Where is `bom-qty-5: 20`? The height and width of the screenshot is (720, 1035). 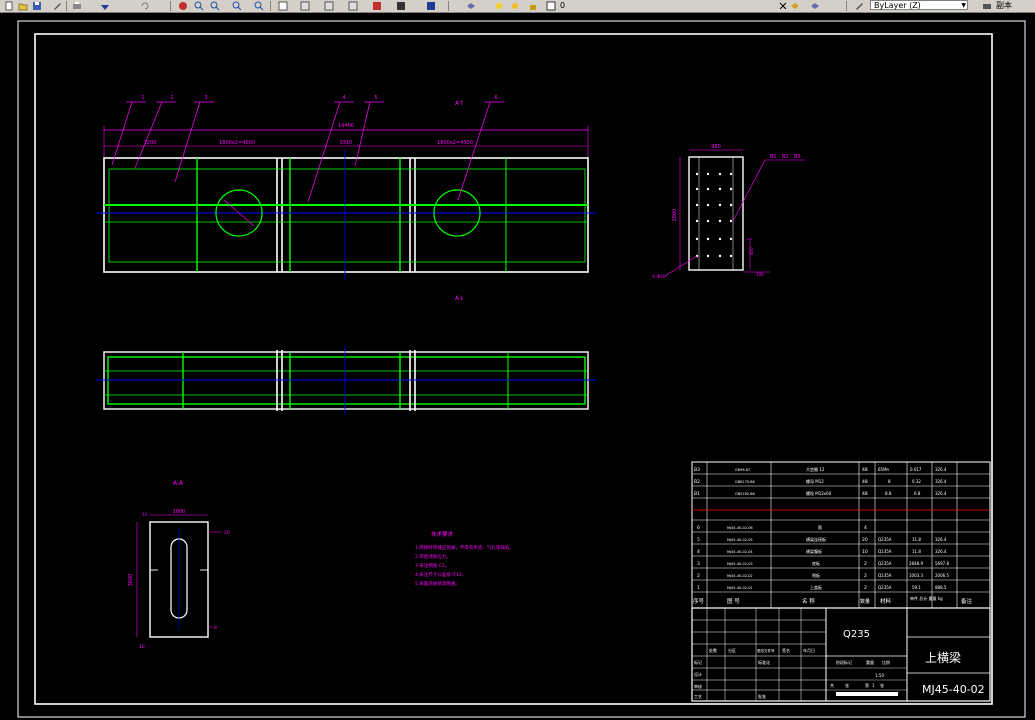 bom-qty-5: 20 is located at coordinates (865, 540).